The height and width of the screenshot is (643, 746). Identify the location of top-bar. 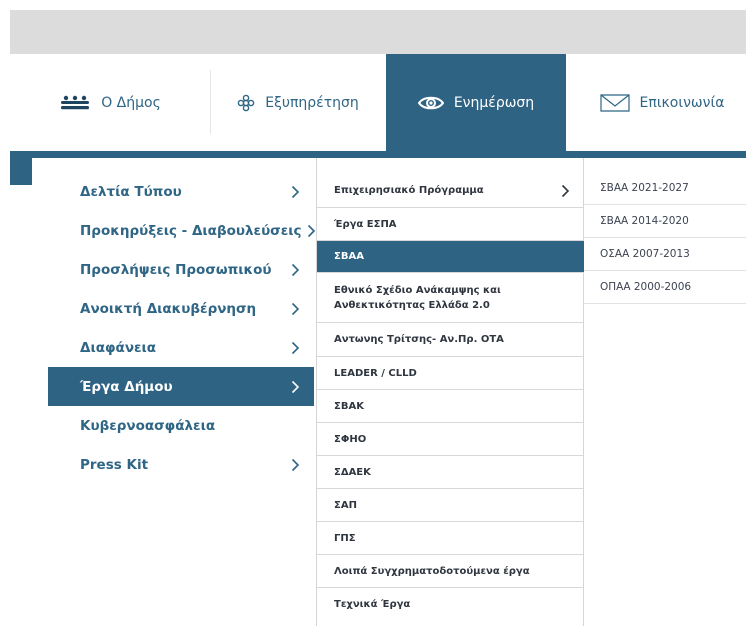
(378, 32).